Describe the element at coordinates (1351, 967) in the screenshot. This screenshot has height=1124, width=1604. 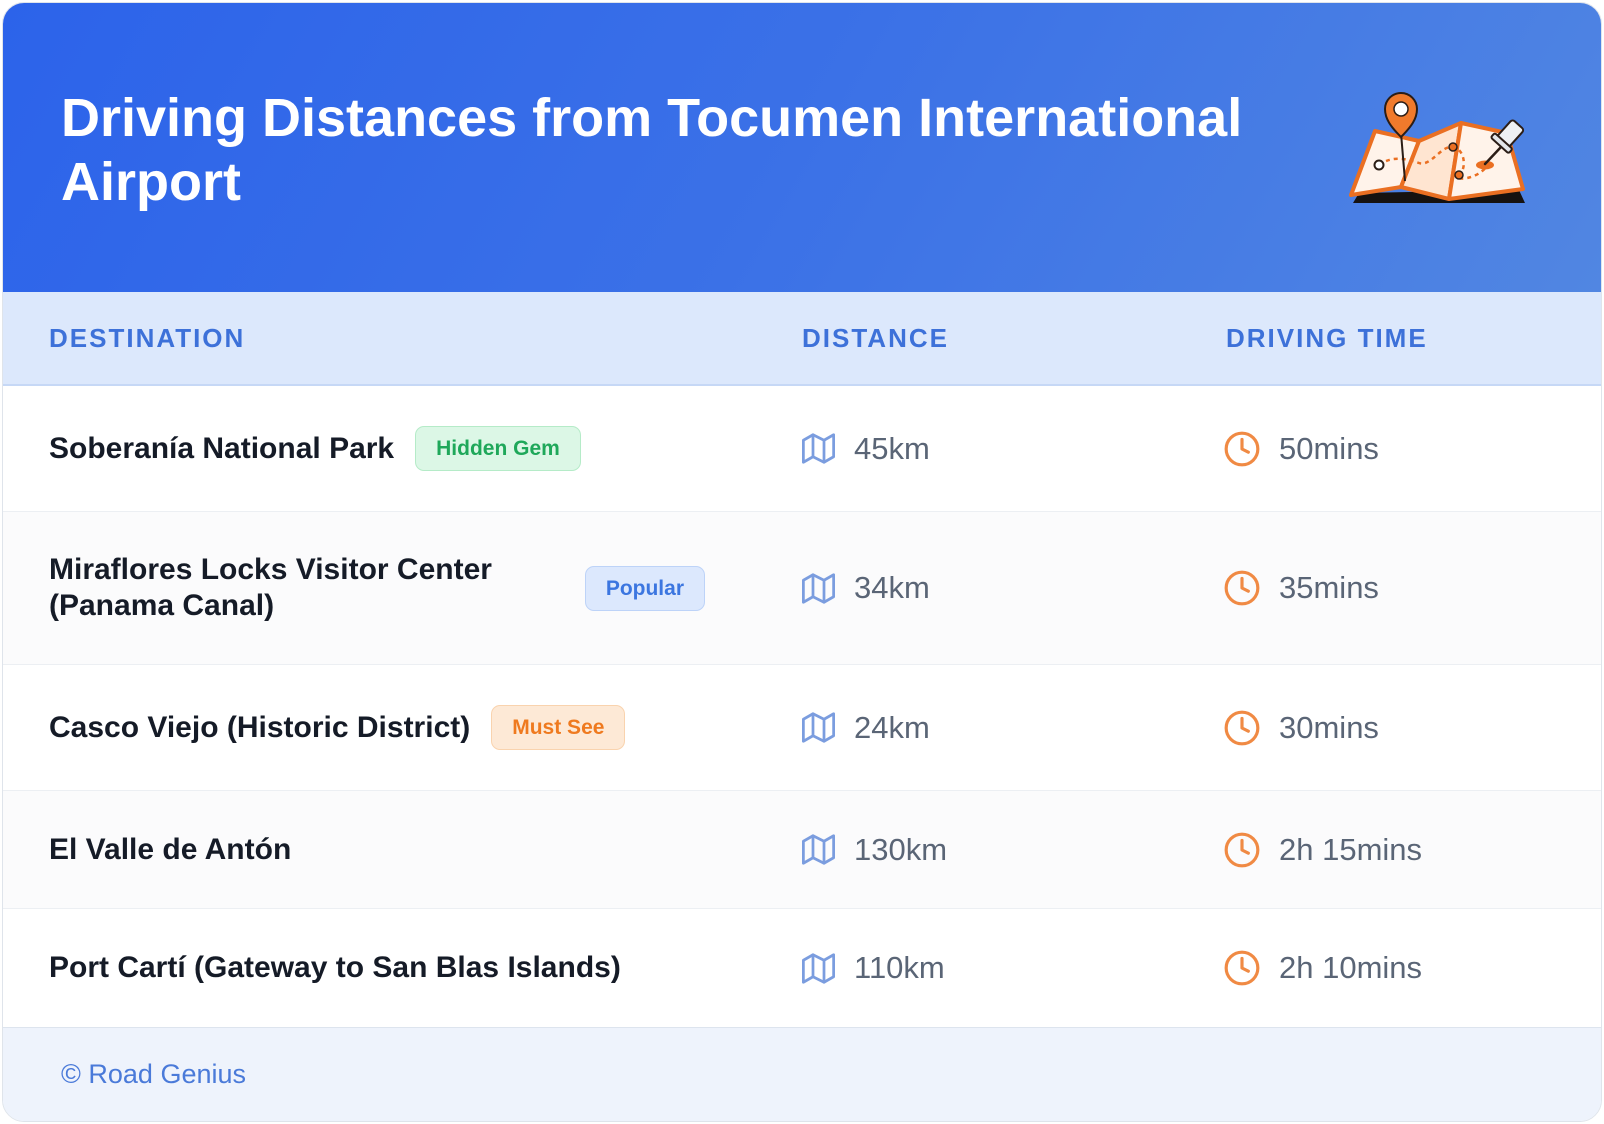
I see `driving-time-value: 2h 10mins` at that location.